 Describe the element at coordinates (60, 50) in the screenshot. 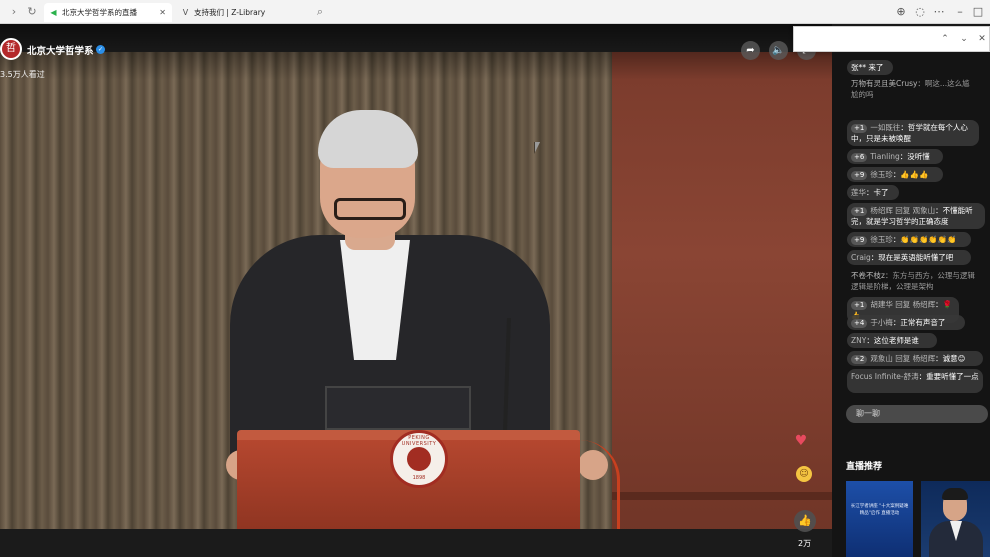

I see `channel-name: 北京大学哲学系` at that location.